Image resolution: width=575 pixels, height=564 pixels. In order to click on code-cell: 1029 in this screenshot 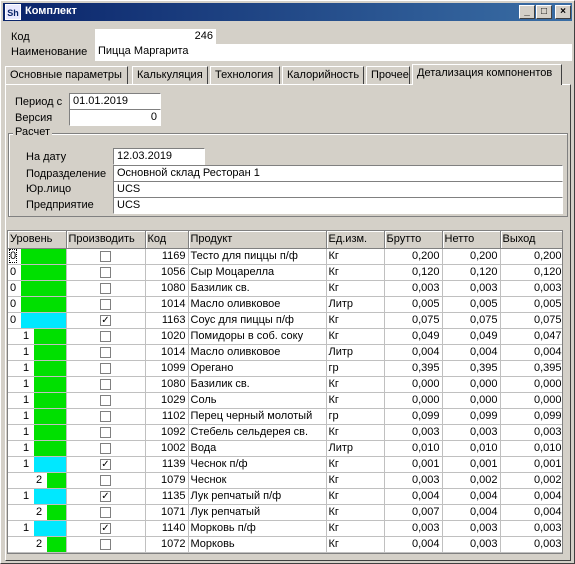, I will do `click(167, 400)`.